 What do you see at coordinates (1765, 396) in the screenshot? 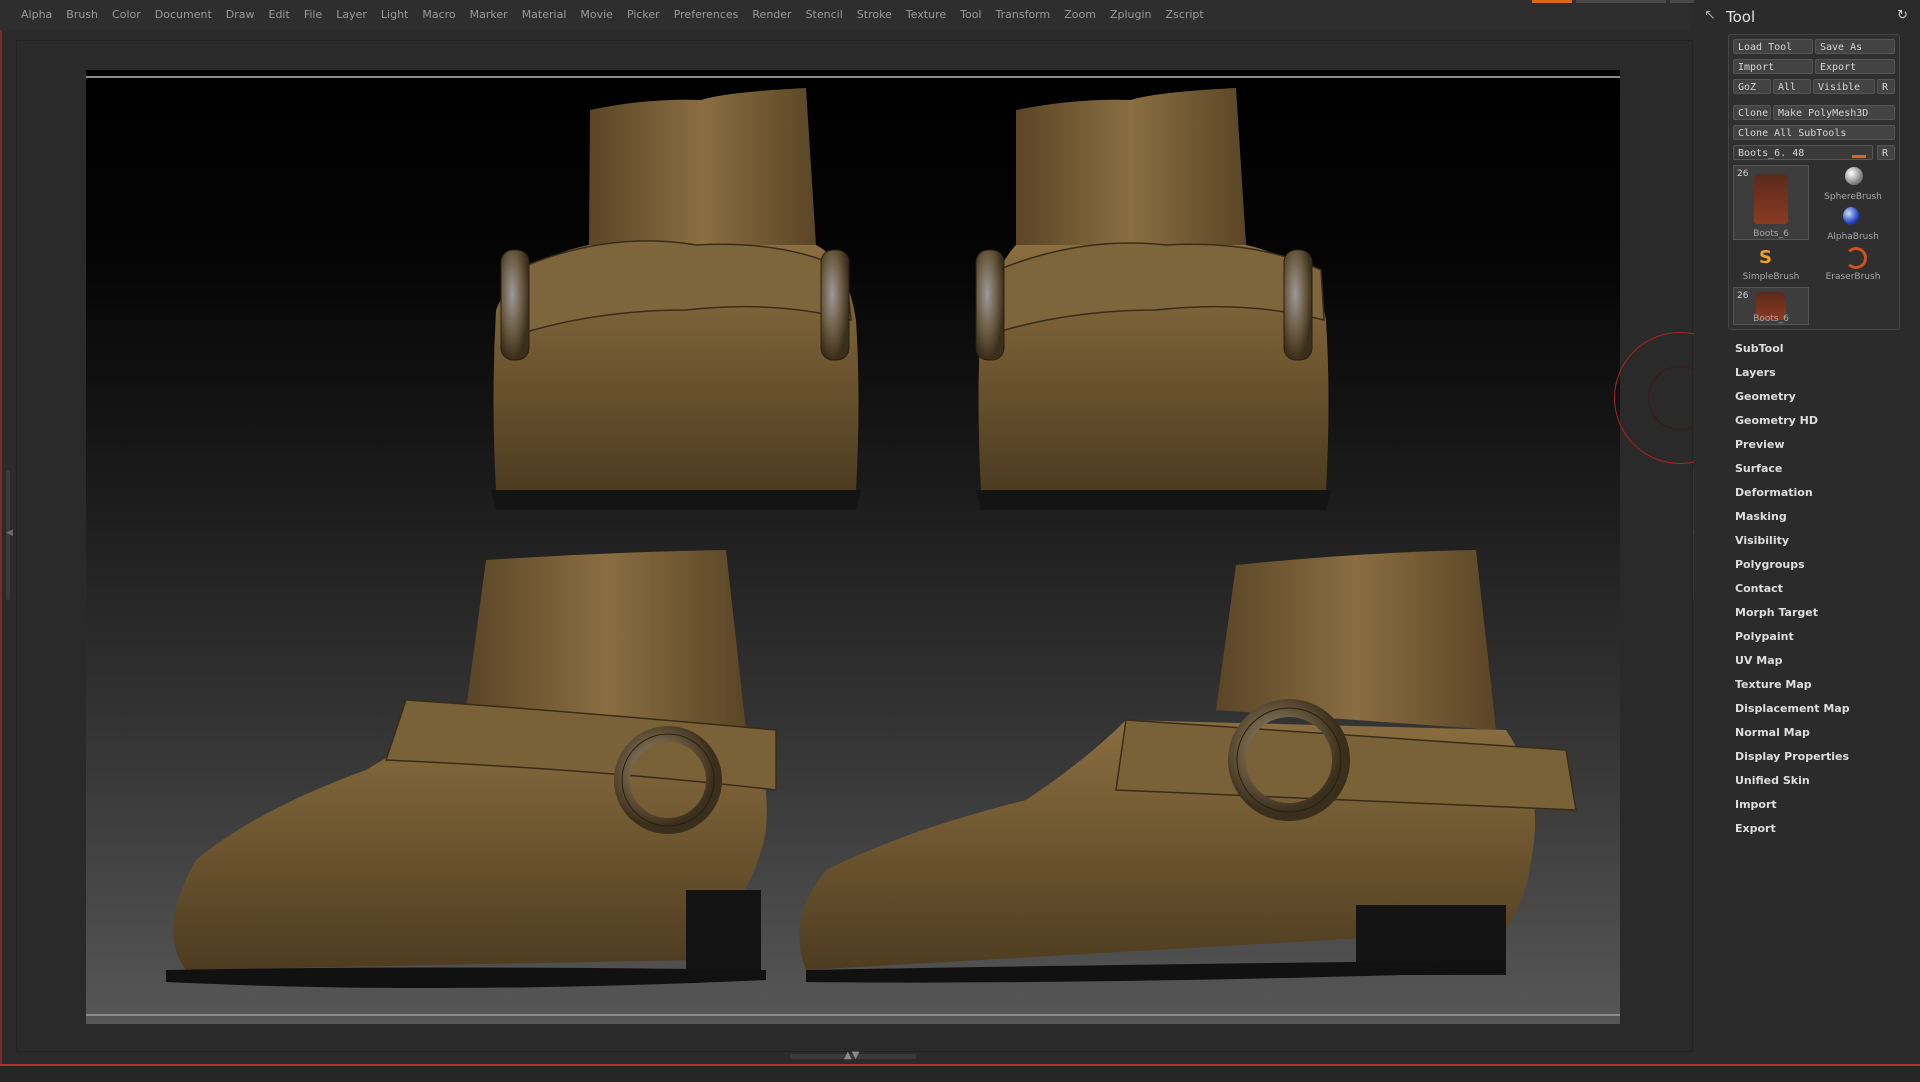
I see `section-geometry: Geometry` at bounding box center [1765, 396].